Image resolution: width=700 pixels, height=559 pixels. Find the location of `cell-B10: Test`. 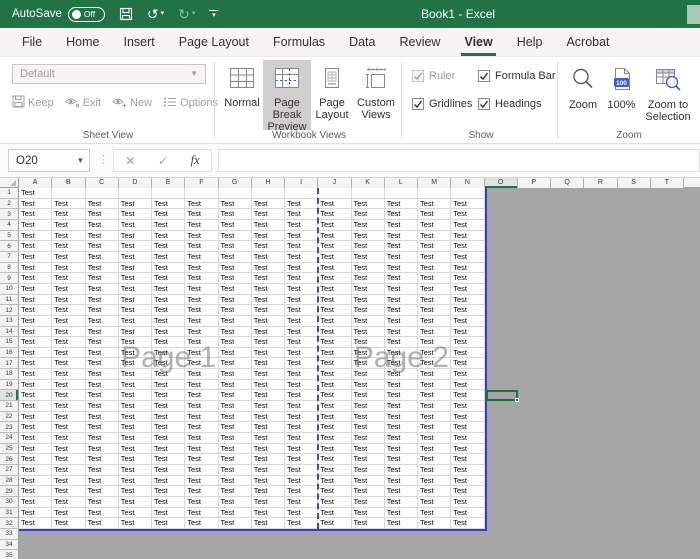

cell-B10: Test is located at coordinates (69, 289).